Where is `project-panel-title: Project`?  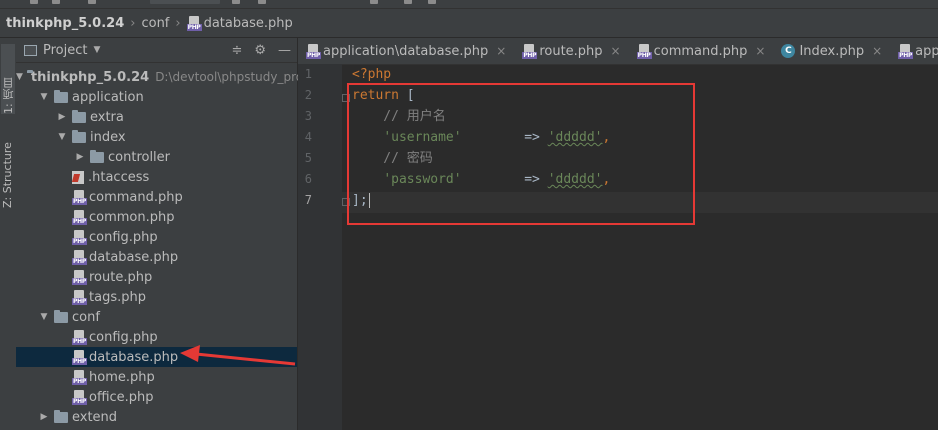 project-panel-title: Project is located at coordinates (65, 50).